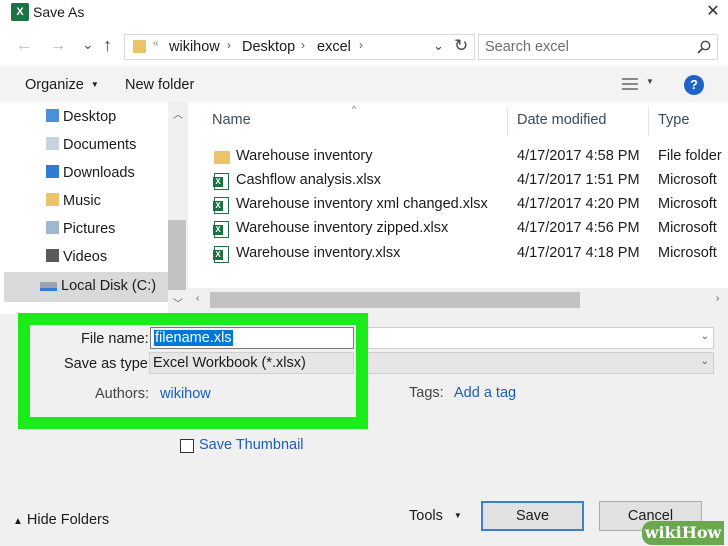 Image resolution: width=728 pixels, height=546 pixels. I want to click on sidebar-item-desktop: Desktop, so click(81, 120).